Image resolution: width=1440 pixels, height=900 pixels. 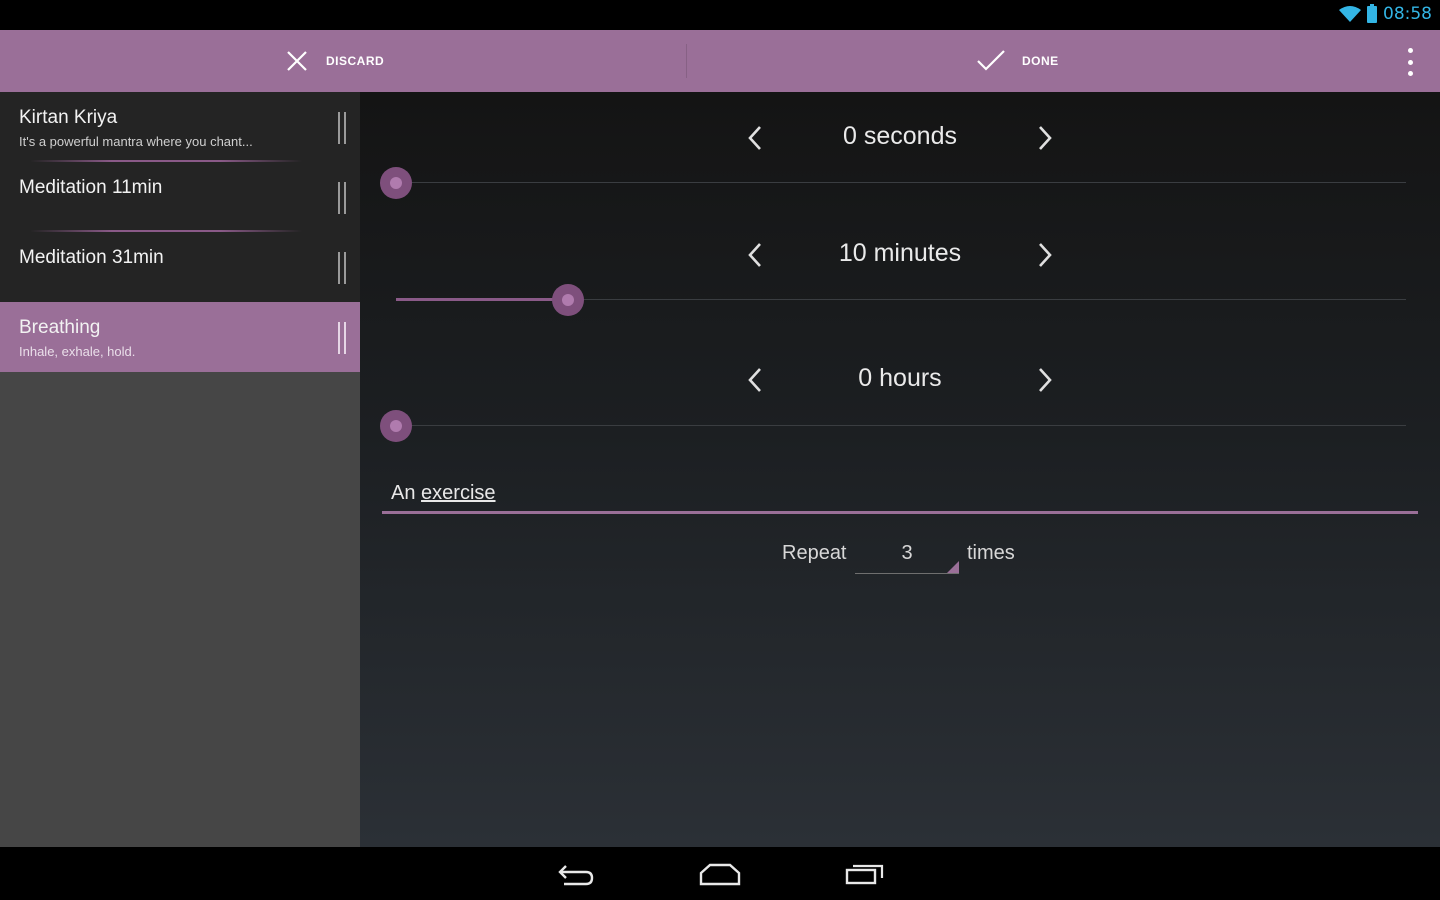 What do you see at coordinates (907, 553) in the screenshot?
I see `repeat-count-value: 3` at bounding box center [907, 553].